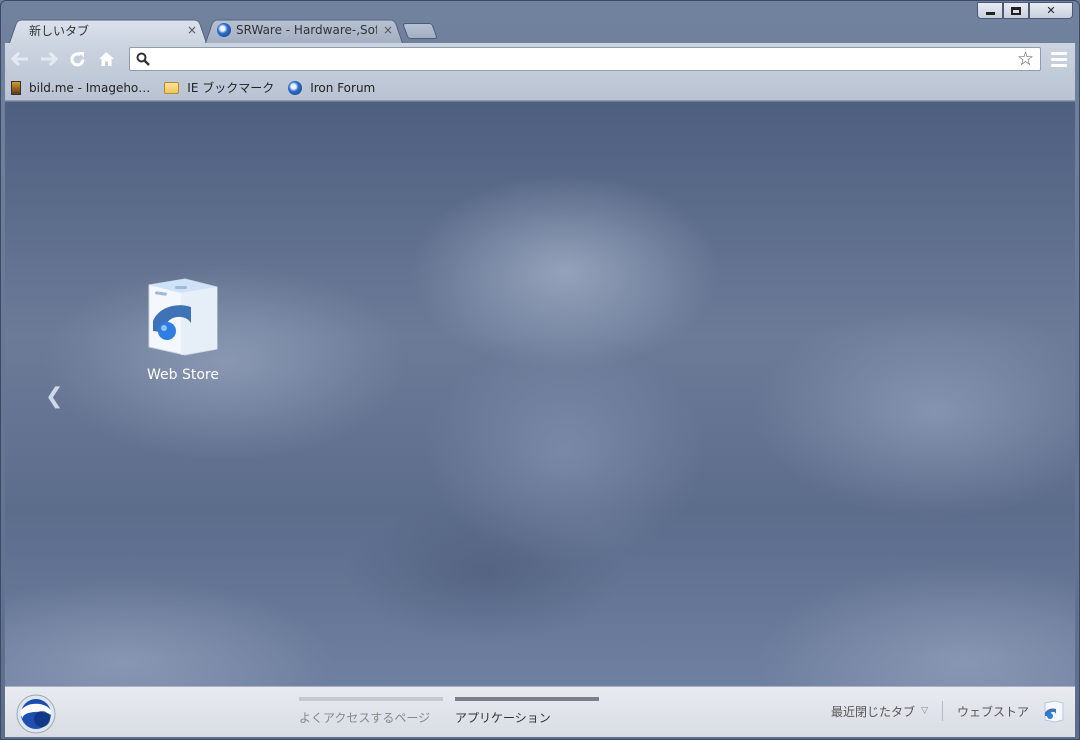 This screenshot has width=1080, height=740. What do you see at coordinates (108, 30) in the screenshot?
I see `tab-new-tab: 新しいタブ ×` at bounding box center [108, 30].